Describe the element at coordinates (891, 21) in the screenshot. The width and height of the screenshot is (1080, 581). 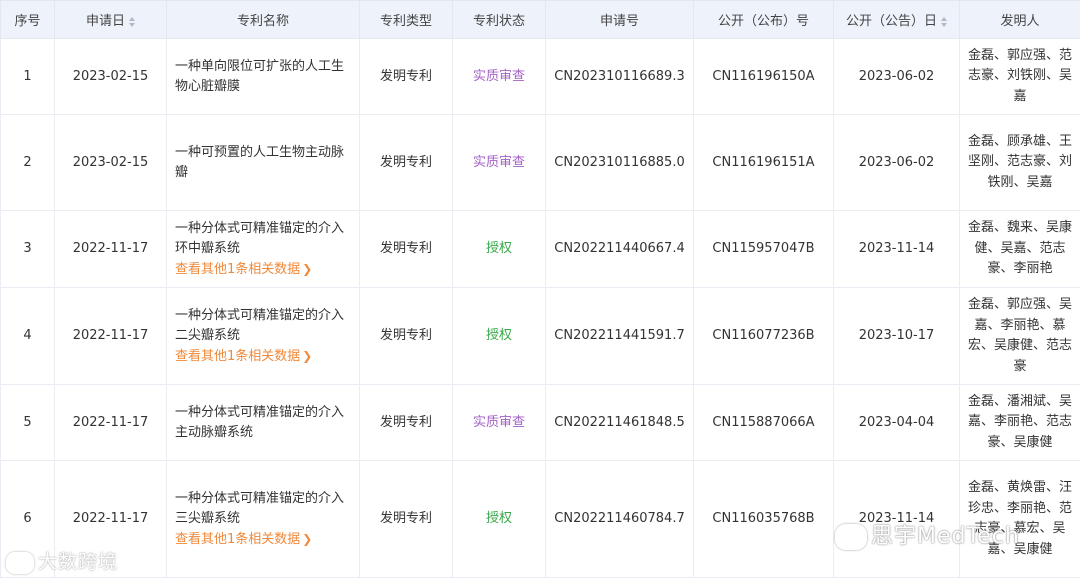
I see `header-label: 公开（公告）日` at that location.